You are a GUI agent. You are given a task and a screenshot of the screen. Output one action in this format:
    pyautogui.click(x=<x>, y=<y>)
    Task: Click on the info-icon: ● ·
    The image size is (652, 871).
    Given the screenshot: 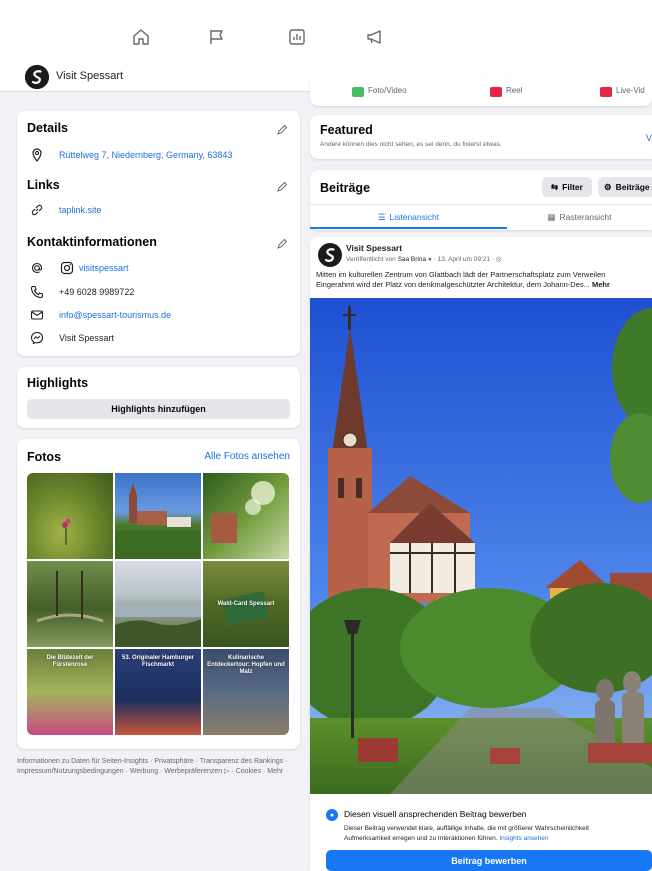 What is the action you would take?
    pyautogui.click(x=432, y=259)
    